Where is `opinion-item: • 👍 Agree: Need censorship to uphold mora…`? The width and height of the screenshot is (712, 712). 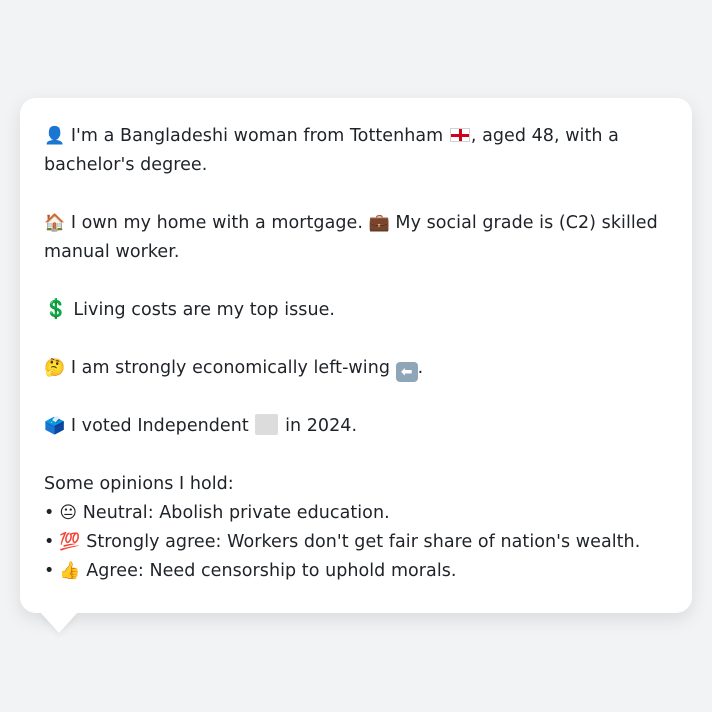 opinion-item: • 👍 Agree: Need censorship to uphold mora… is located at coordinates (356, 571).